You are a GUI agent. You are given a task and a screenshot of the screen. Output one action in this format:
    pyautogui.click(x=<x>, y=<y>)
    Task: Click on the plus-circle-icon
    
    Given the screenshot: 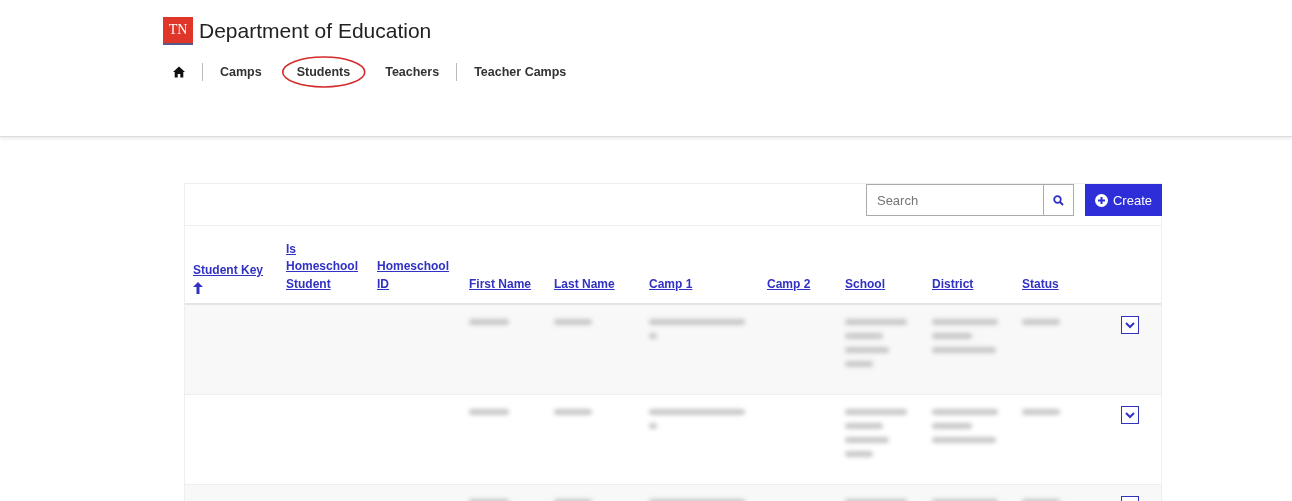 What is the action you would take?
    pyautogui.click(x=1101, y=200)
    